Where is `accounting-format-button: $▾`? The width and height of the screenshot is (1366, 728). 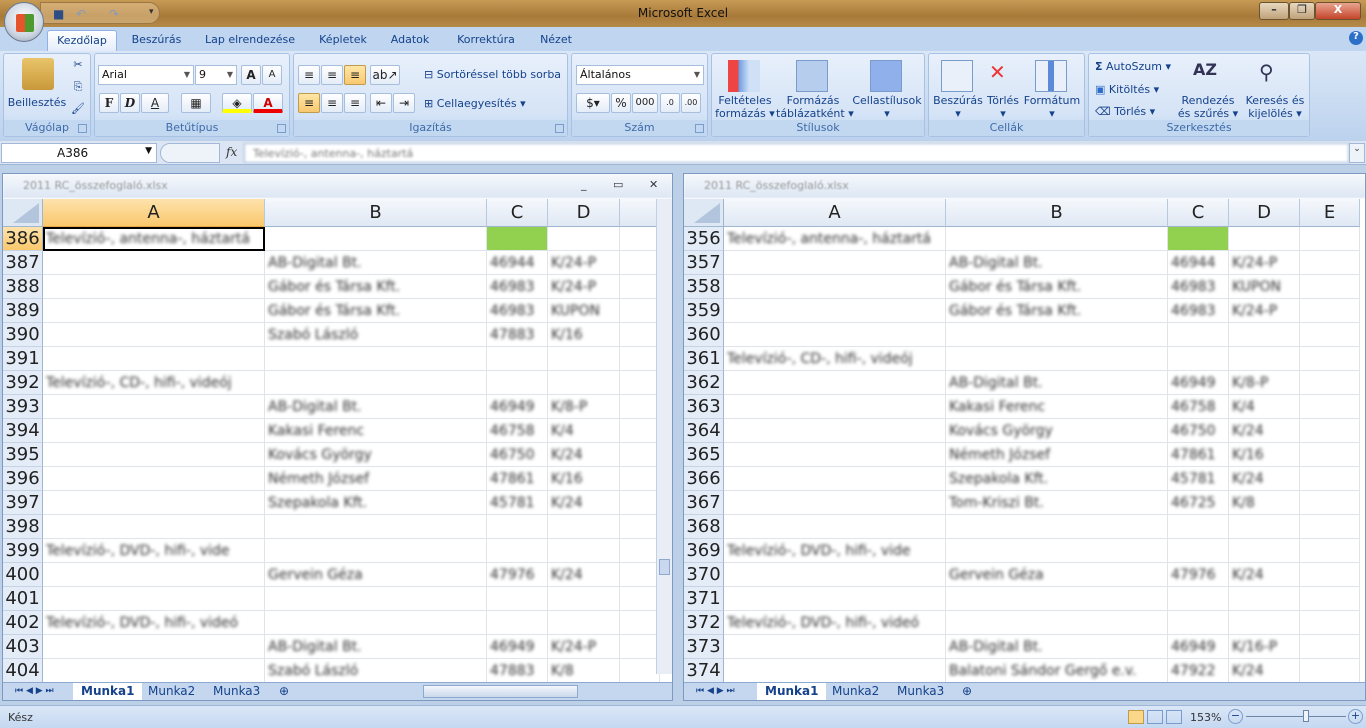
accounting-format-button: $▾ is located at coordinates (593, 103).